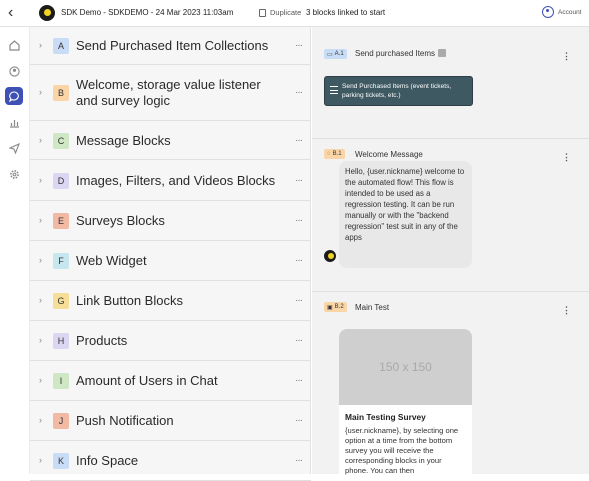  What do you see at coordinates (335, 307) in the screenshot?
I see `block-tag-b2: ▣ B.2` at bounding box center [335, 307].